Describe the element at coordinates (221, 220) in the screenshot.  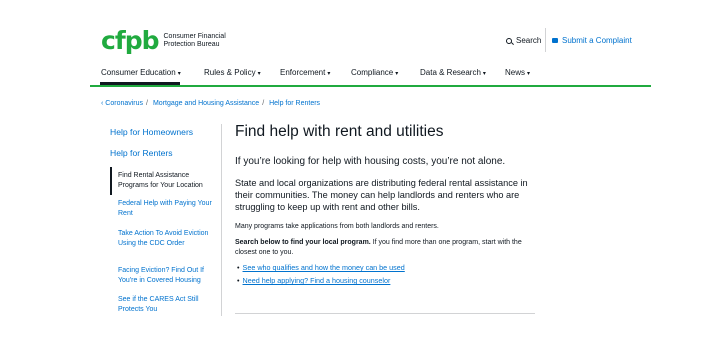
I see `sidebar-divider` at that location.